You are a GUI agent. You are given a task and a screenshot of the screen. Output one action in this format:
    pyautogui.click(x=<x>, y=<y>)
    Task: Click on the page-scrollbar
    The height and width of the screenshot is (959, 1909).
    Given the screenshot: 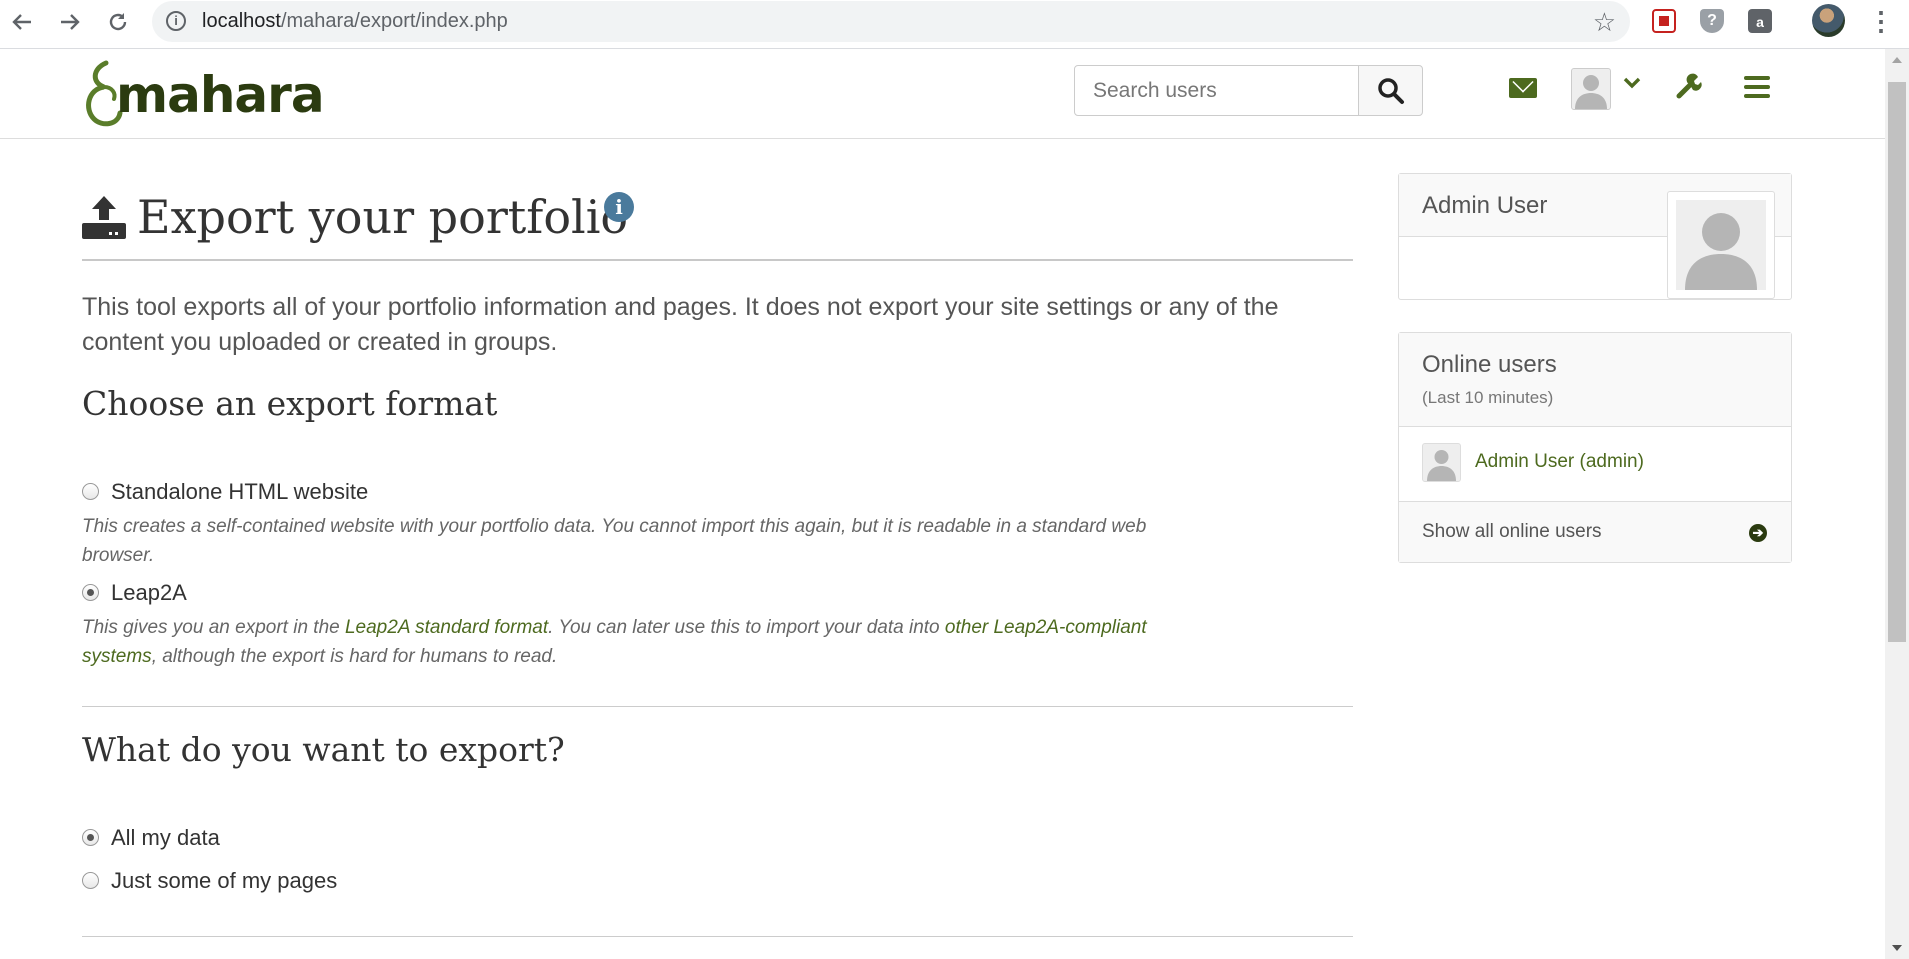 What is the action you would take?
    pyautogui.click(x=1897, y=504)
    